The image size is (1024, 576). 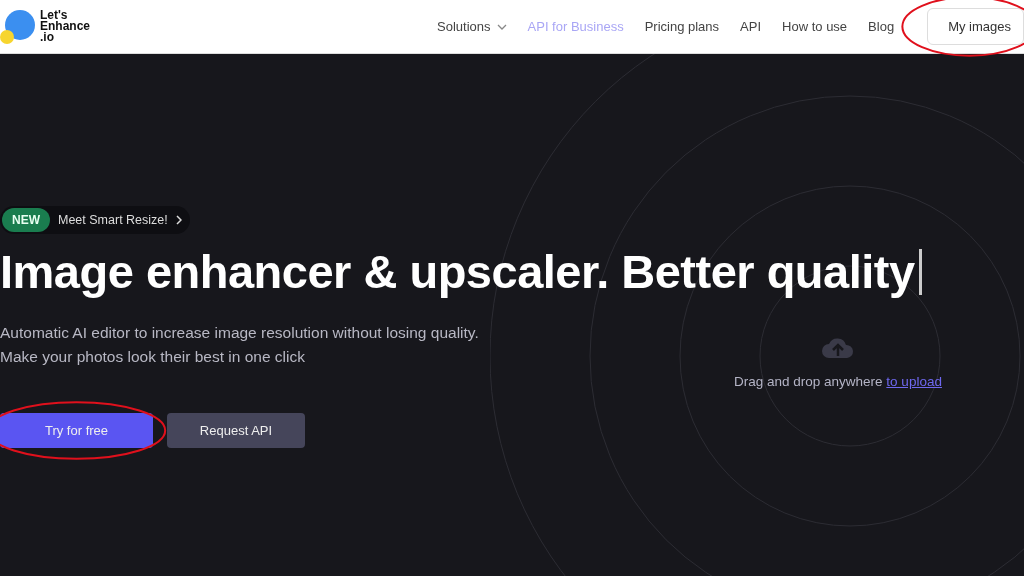 What do you see at coordinates (236, 430) in the screenshot?
I see `request-api-button: Request API` at bounding box center [236, 430].